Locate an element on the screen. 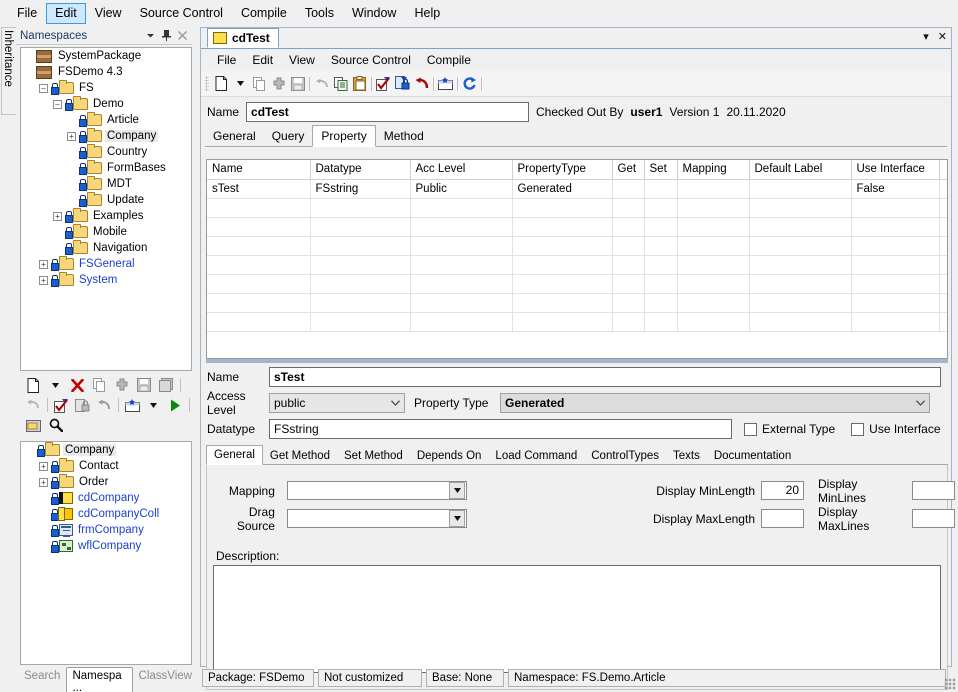 The height and width of the screenshot is (692, 958). menu-item-edit: Edit is located at coordinates (66, 13).